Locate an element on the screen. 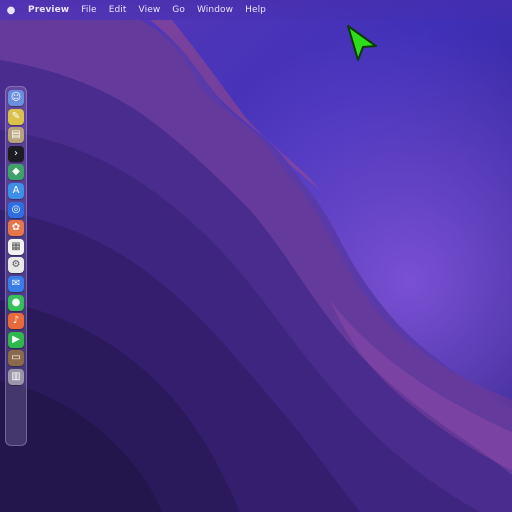 This screenshot has width=512, height=512. menu-bar: ● Preview File Edit View Go Window Help is located at coordinates (256, 10).